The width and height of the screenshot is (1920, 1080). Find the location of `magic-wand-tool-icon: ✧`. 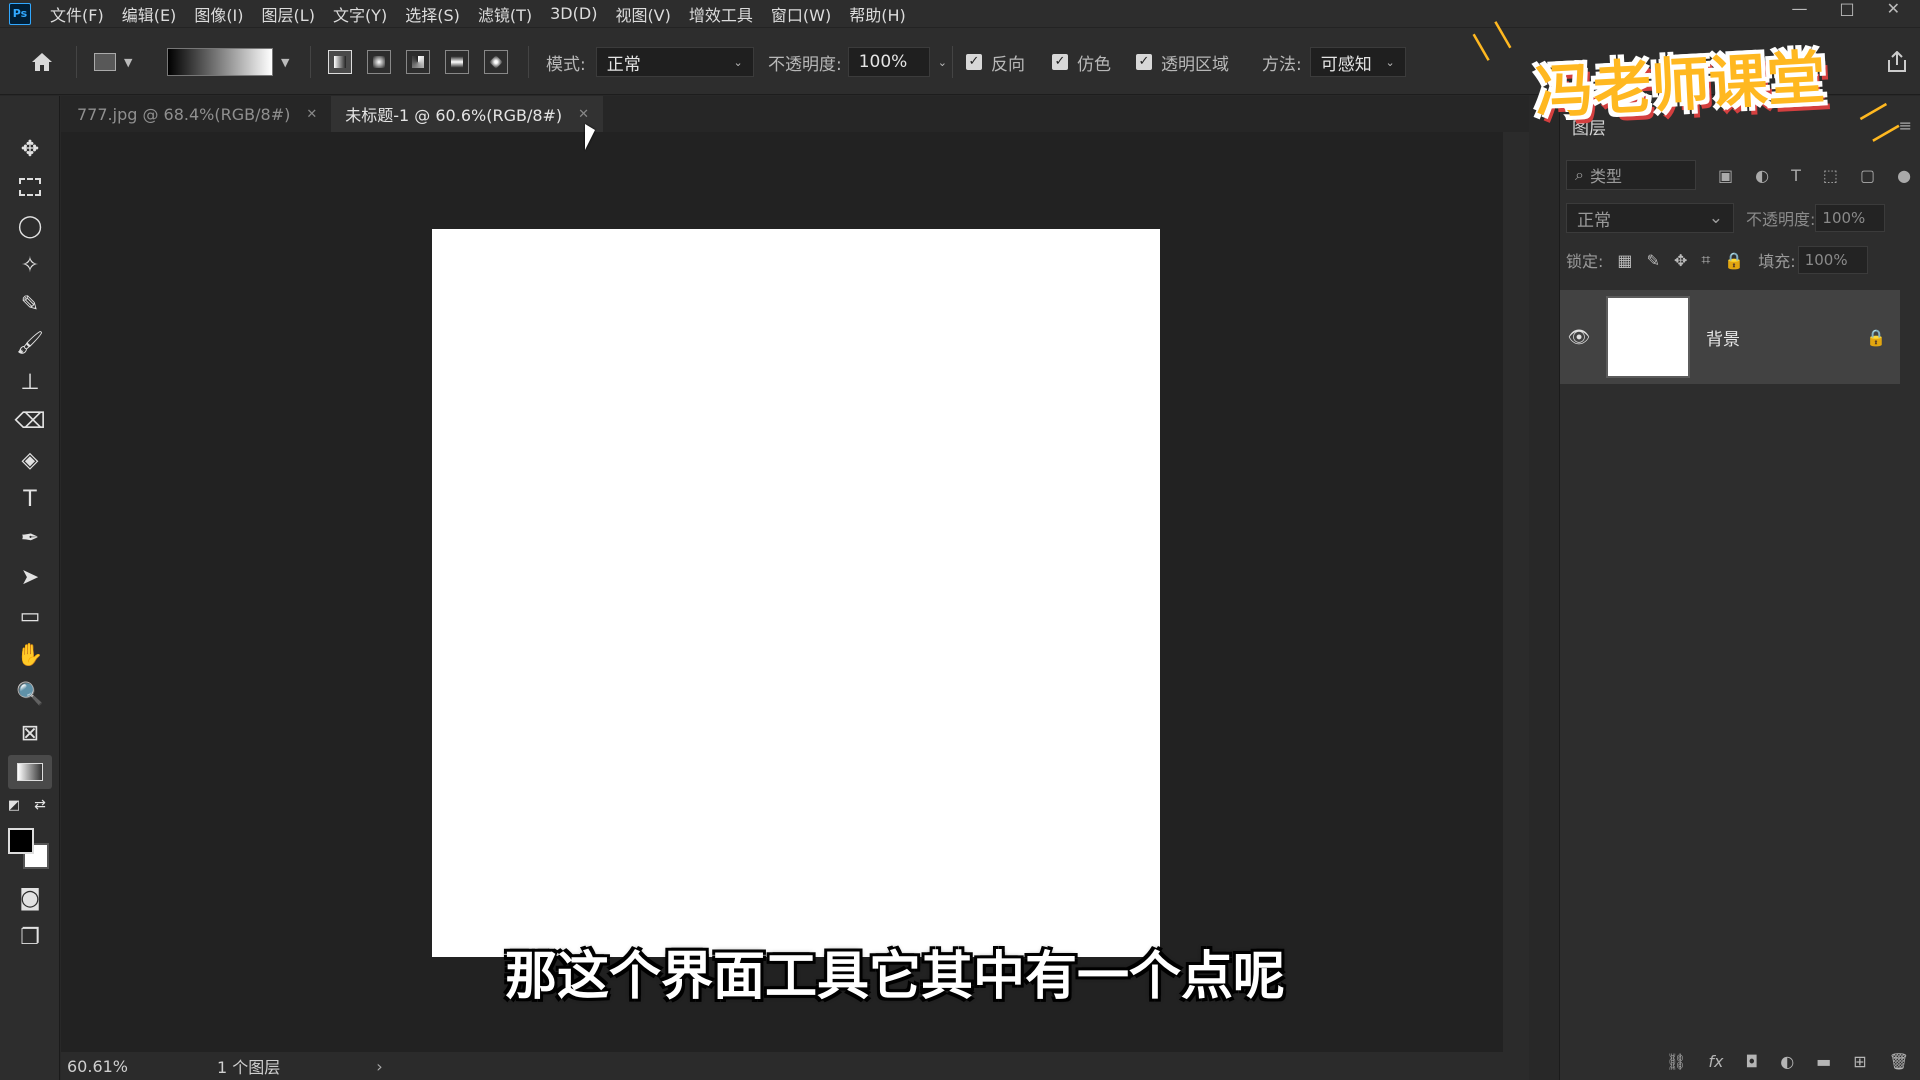

magic-wand-tool-icon: ✧ is located at coordinates (30, 265).